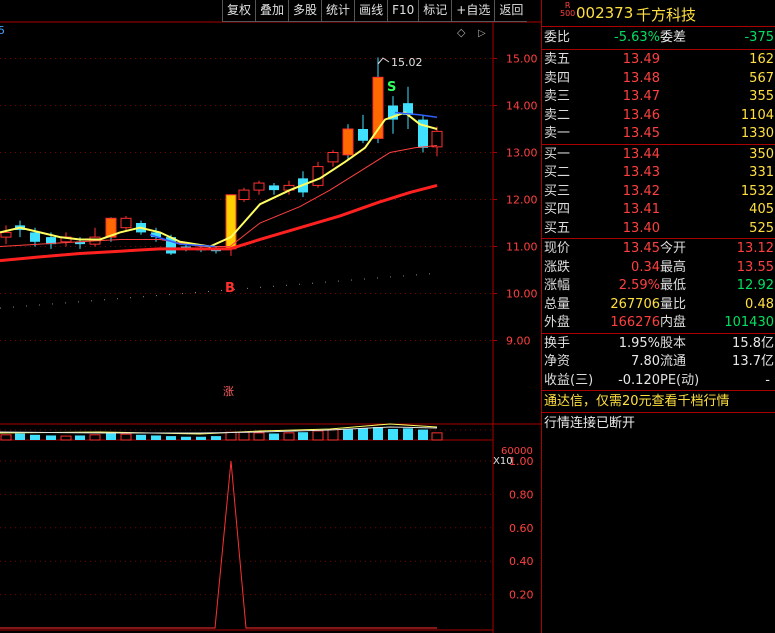  Describe the element at coordinates (761, 154) in the screenshot. I see `bid-volume: 350` at that location.